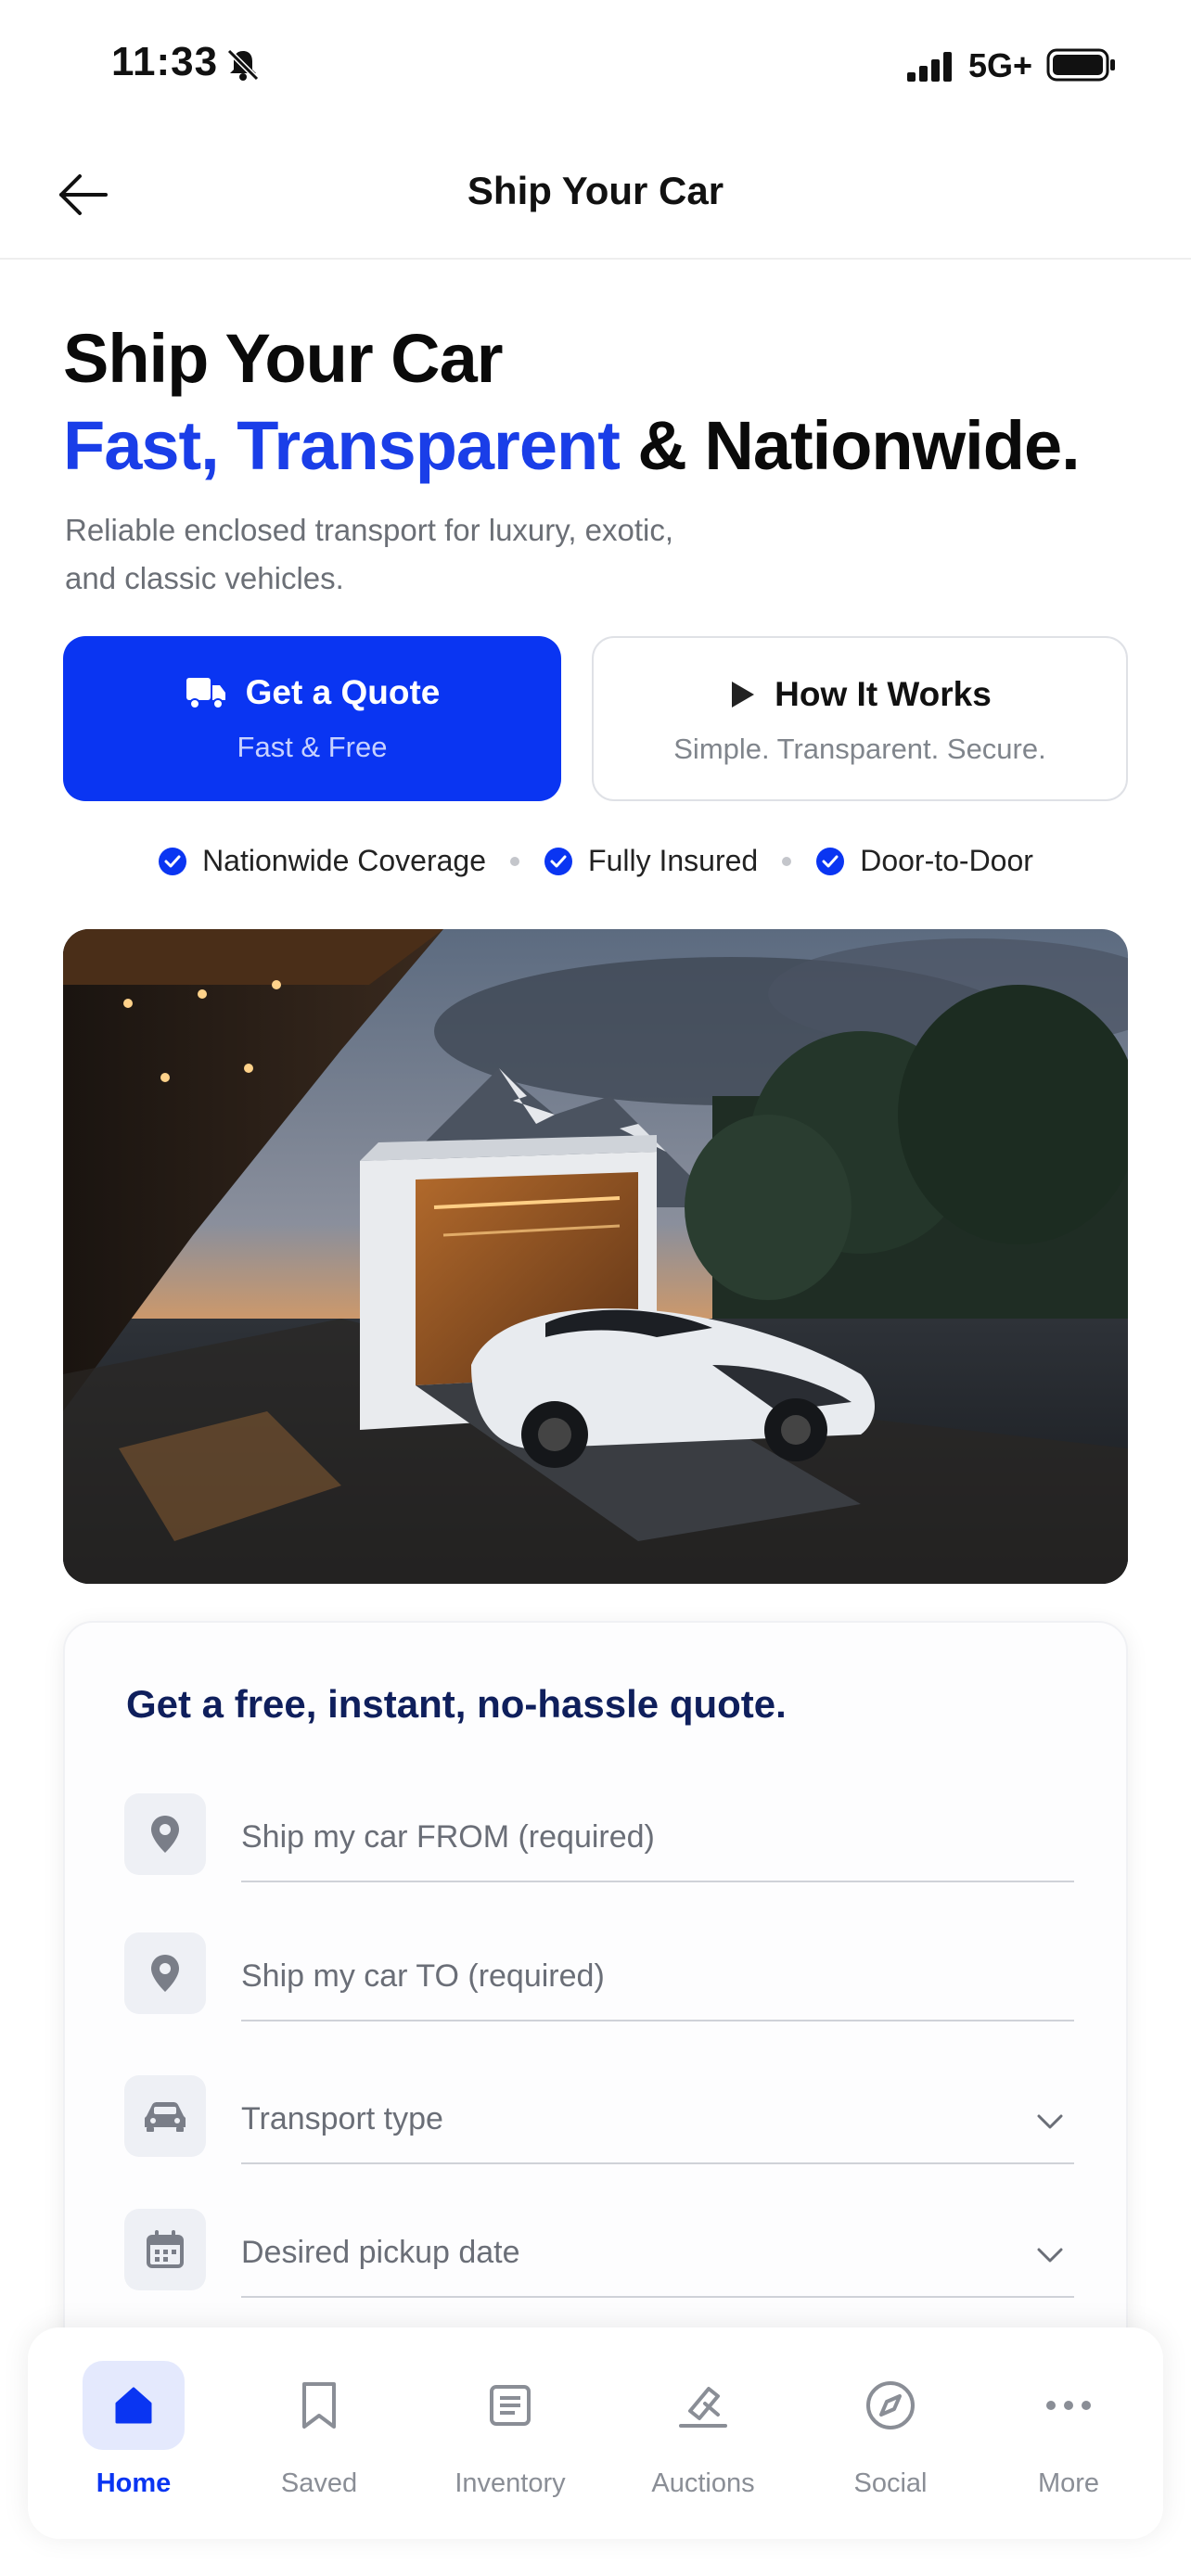 This screenshot has width=1191, height=2576. Describe the element at coordinates (134, 2406) in the screenshot. I see `home-icon` at that location.